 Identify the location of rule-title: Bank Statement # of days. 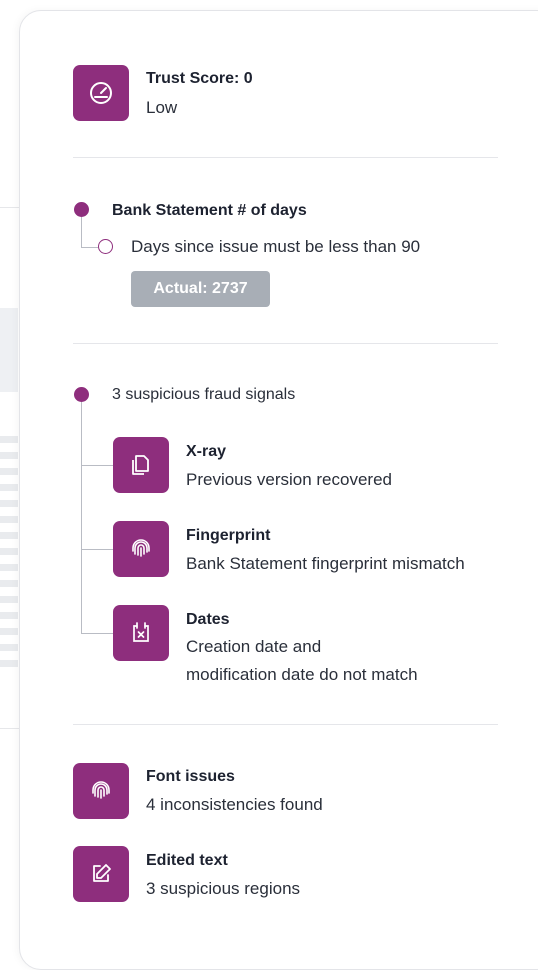
(209, 210).